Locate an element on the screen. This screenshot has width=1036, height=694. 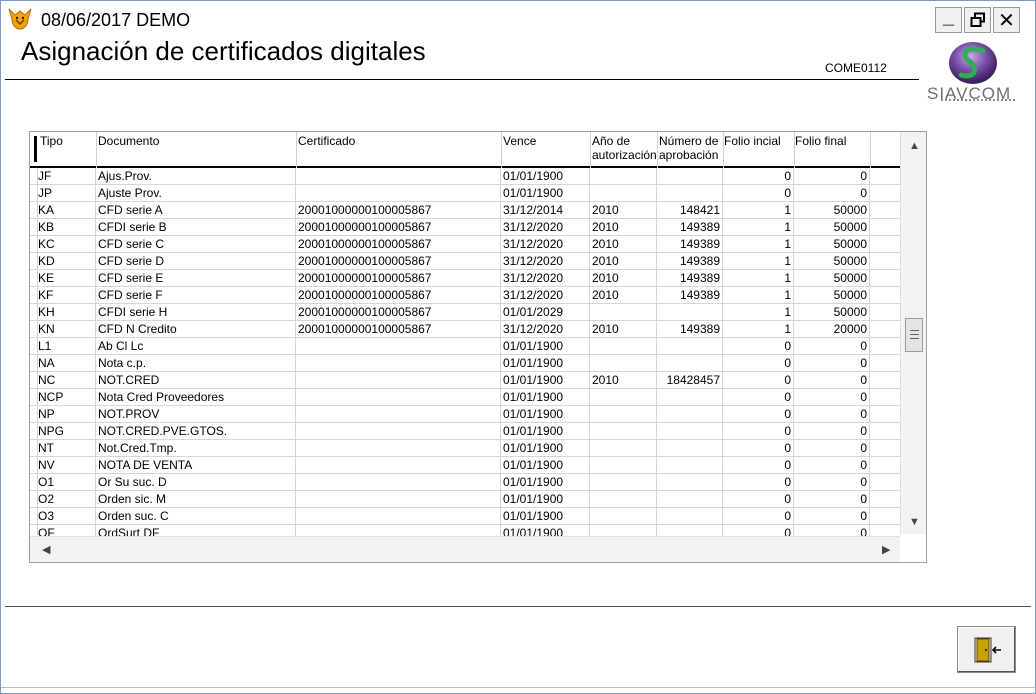
cell-documento: NOT.CRED is located at coordinates (196, 380).